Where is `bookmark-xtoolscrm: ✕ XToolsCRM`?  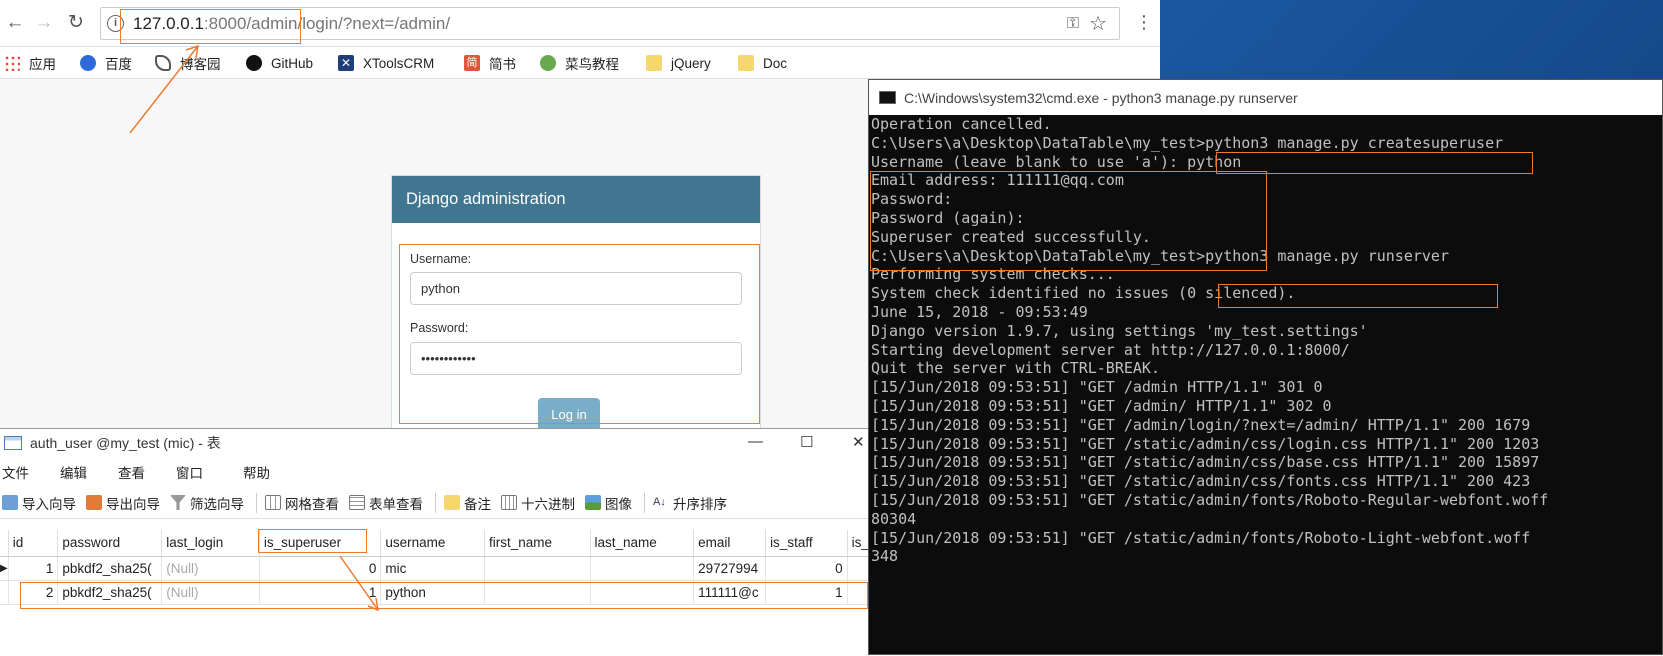 bookmark-xtoolscrm: ✕ XToolsCRM is located at coordinates (386, 63).